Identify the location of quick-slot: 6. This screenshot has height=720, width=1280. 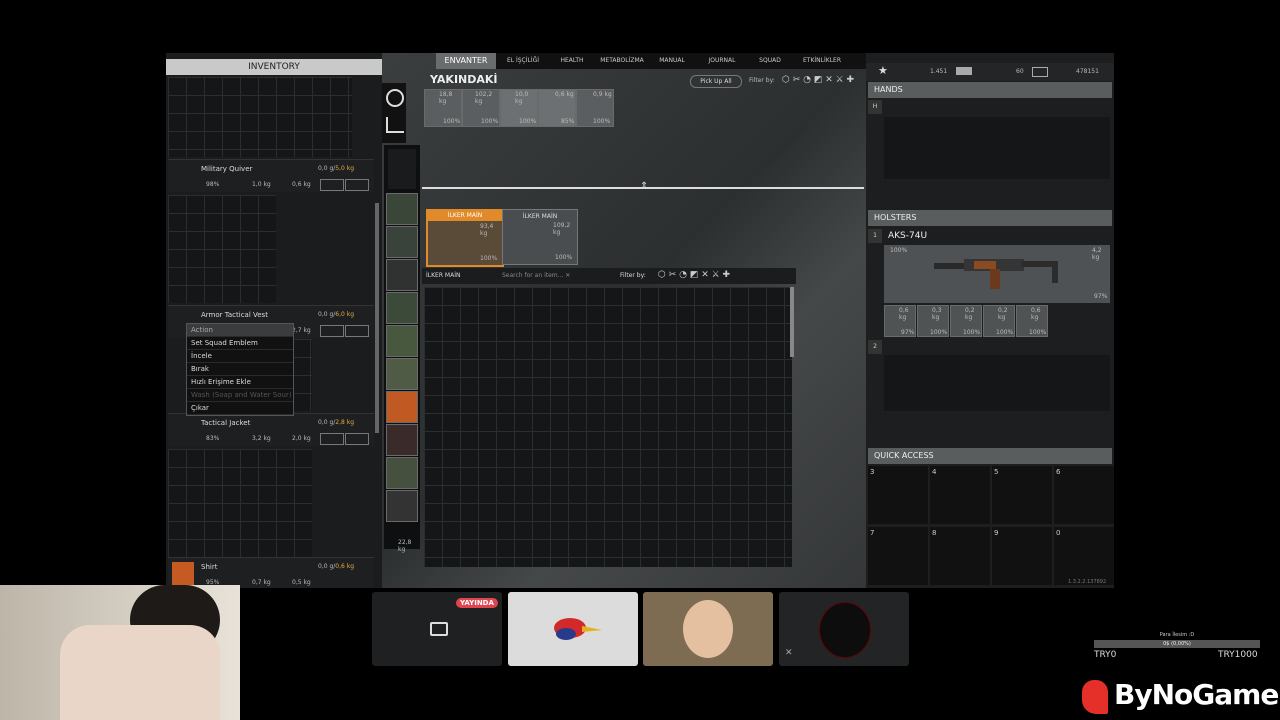
(1084, 495).